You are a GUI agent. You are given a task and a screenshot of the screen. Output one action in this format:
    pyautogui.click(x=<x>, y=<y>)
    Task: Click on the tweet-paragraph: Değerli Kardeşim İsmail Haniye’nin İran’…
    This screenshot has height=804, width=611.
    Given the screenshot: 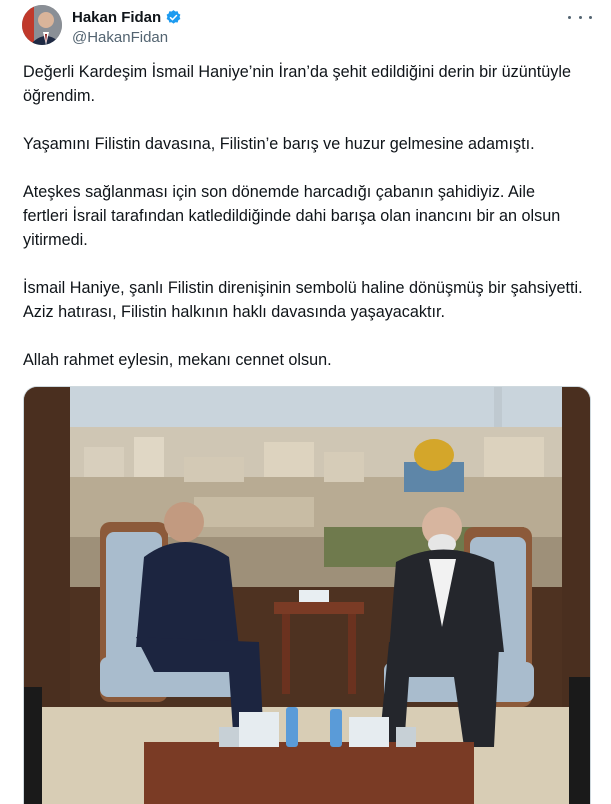 What is the action you would take?
    pyautogui.click(x=297, y=84)
    